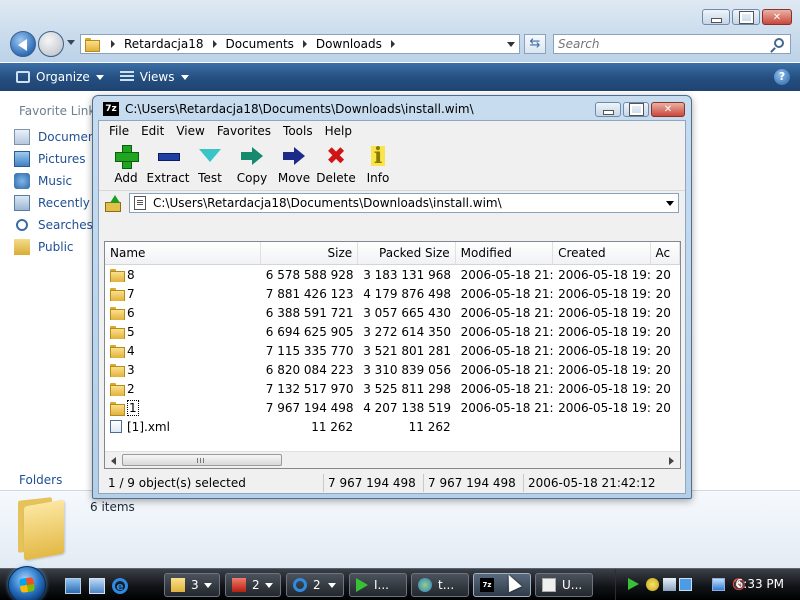 The image size is (800, 600). I want to click on menu-help: Help, so click(338, 131).